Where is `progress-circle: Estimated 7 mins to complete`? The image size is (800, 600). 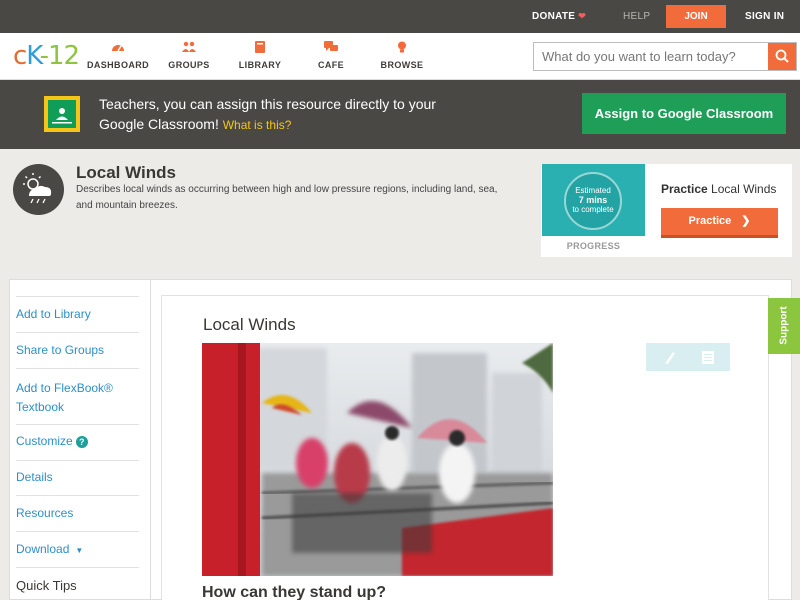
progress-circle: Estimated 7 mins to complete is located at coordinates (593, 201).